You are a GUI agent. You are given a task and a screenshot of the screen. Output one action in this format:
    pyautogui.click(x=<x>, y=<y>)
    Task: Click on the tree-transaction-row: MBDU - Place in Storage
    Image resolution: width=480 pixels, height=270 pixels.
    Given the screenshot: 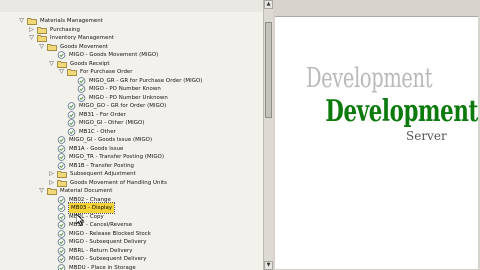 What is the action you would take?
    pyautogui.click(x=92, y=266)
    